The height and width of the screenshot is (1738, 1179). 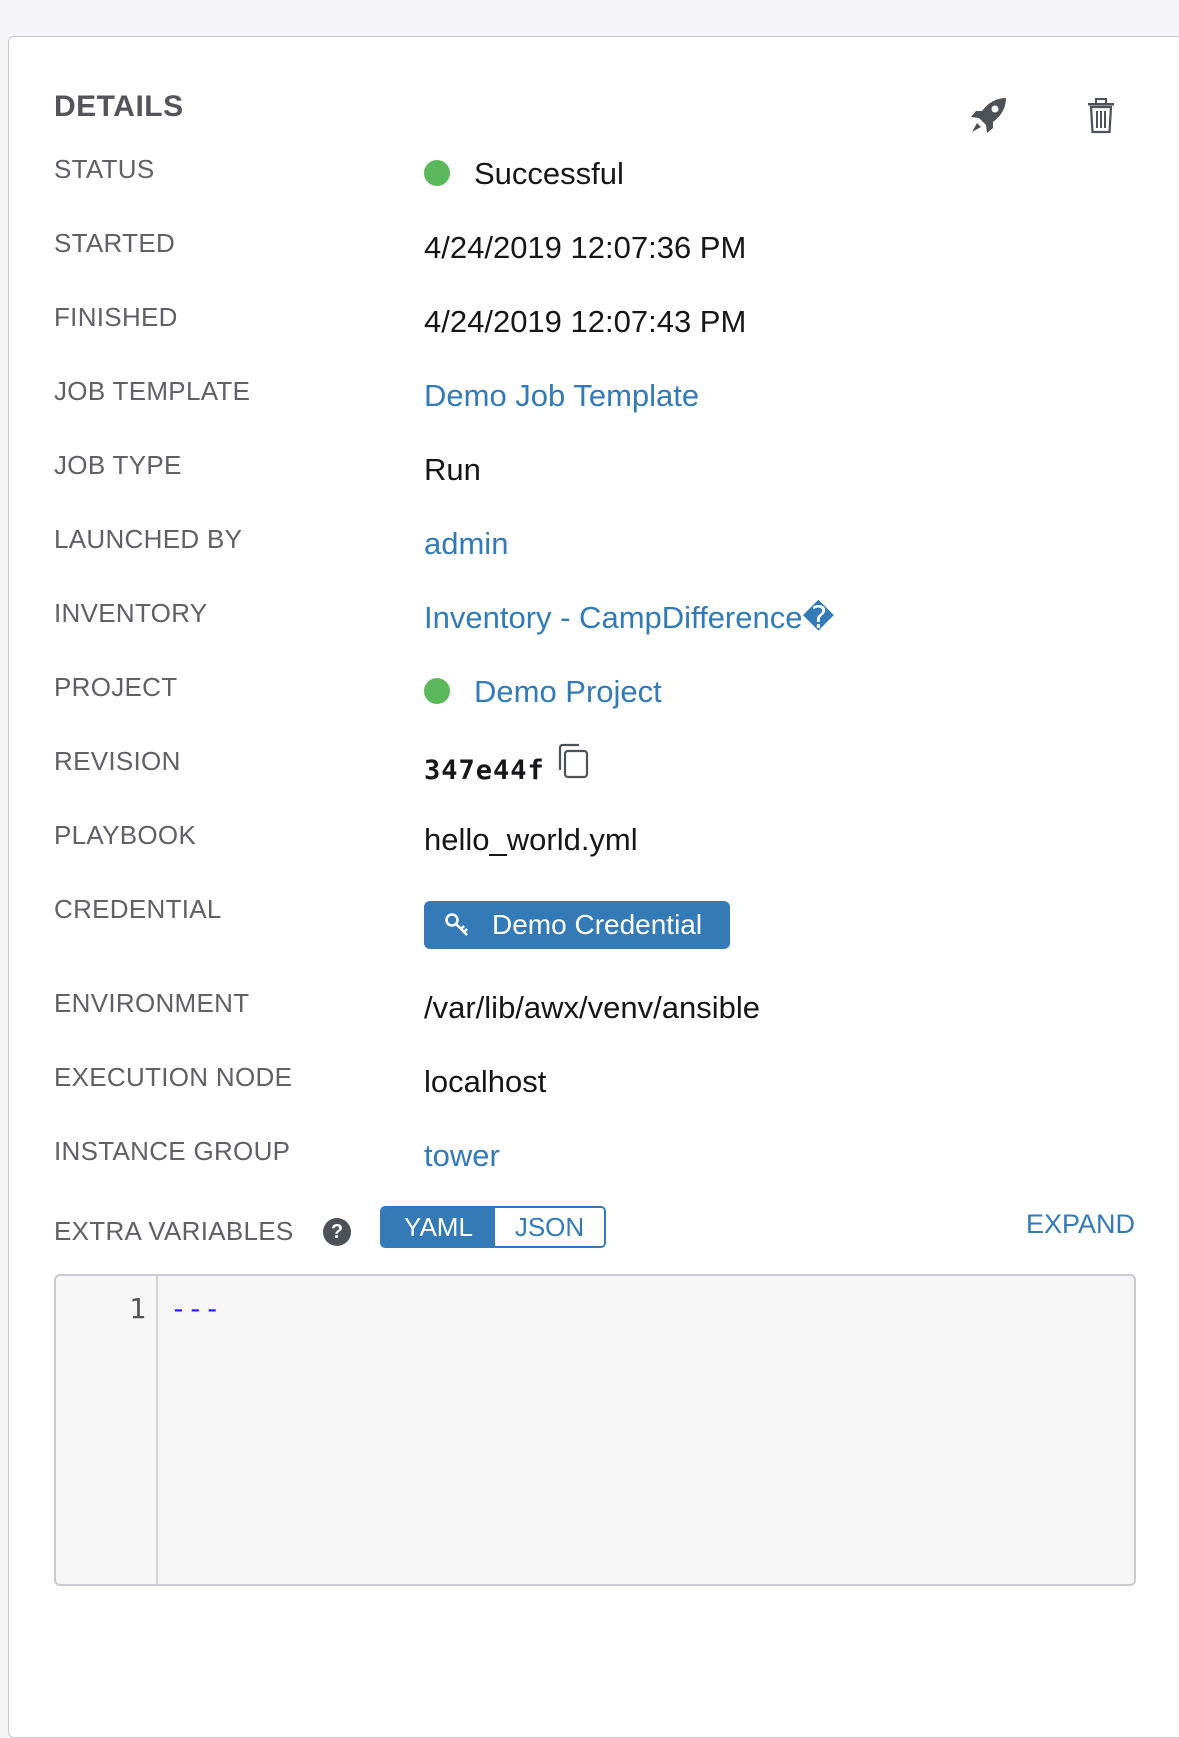 What do you see at coordinates (531, 839) in the screenshot?
I see `playbook-value: hello_world.yml` at bounding box center [531, 839].